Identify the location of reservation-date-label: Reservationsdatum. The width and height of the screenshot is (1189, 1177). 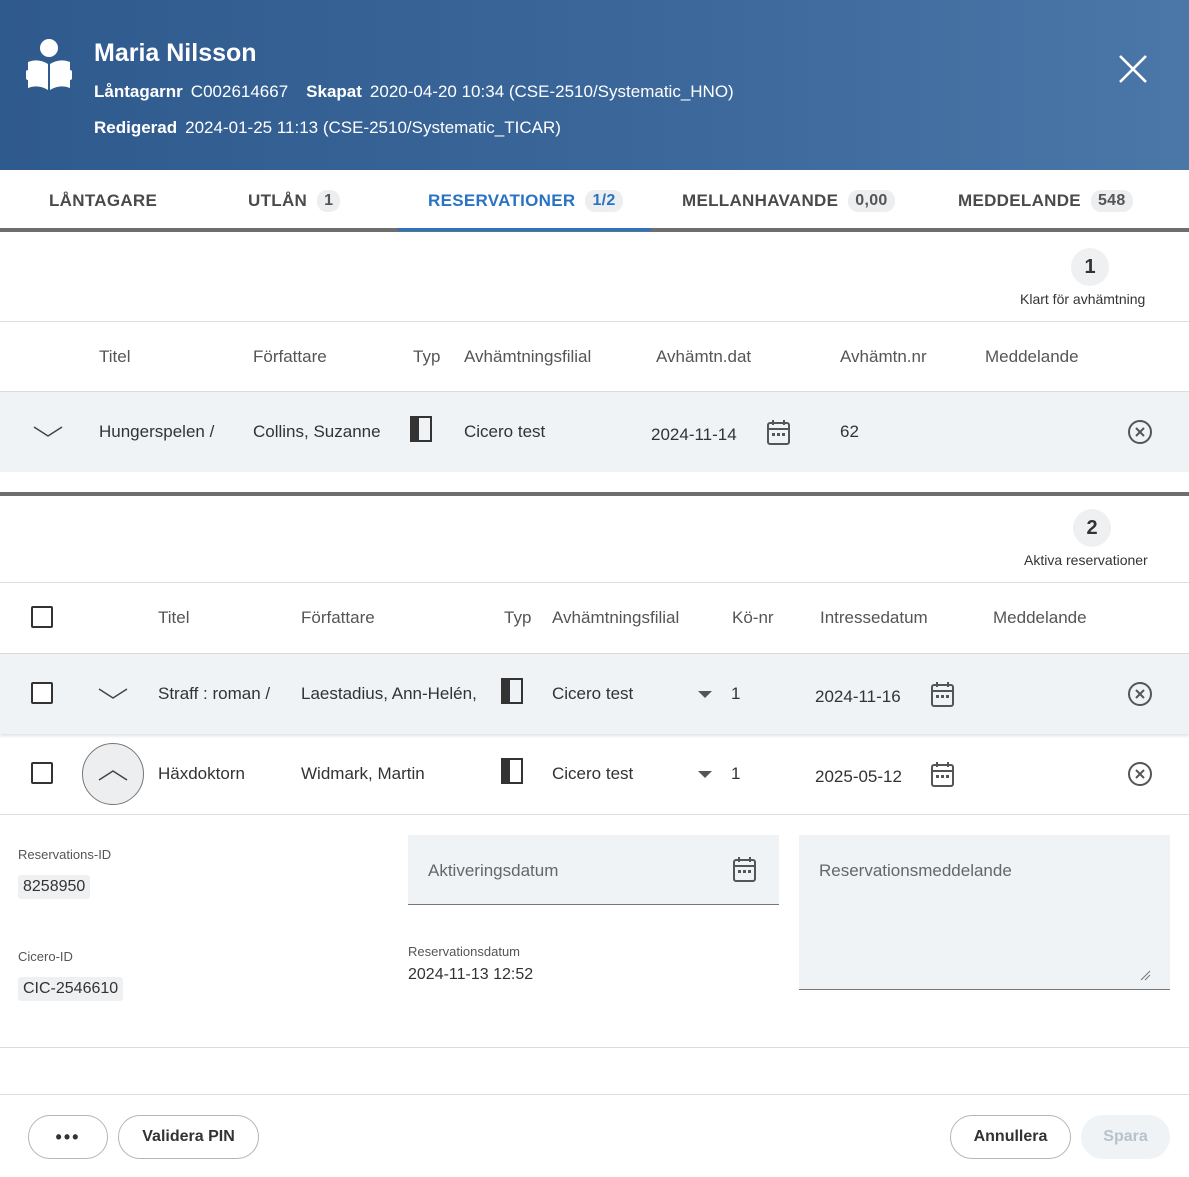
(464, 951).